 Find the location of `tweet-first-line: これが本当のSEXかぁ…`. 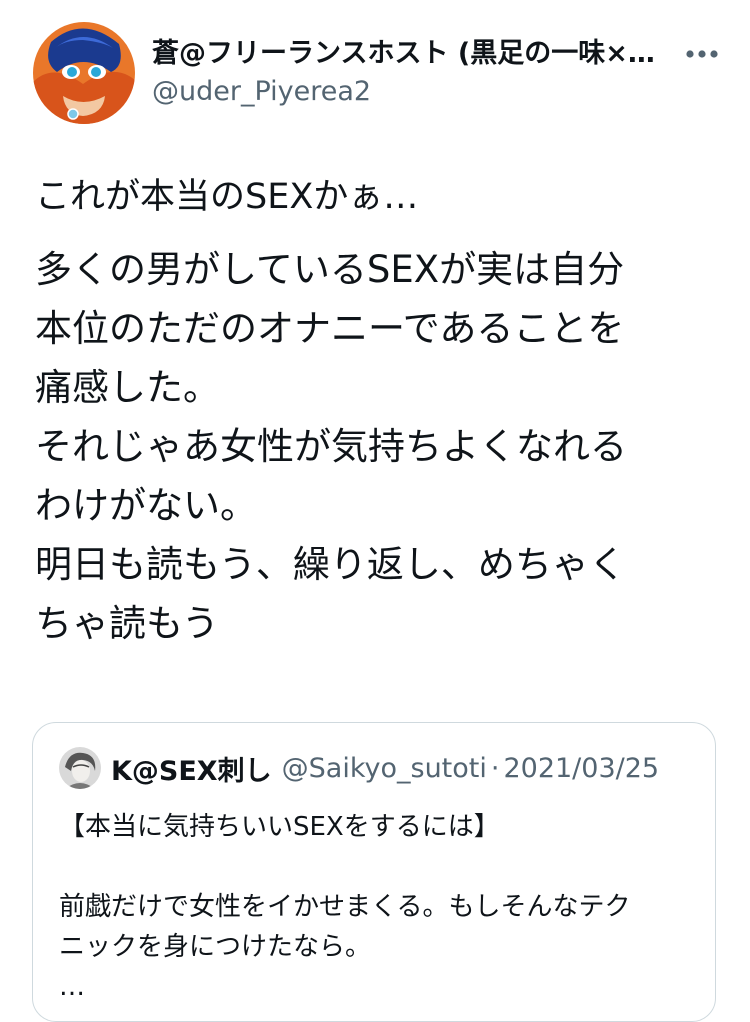

tweet-first-line: これが本当のSEXかぁ… is located at coordinates (227, 197).